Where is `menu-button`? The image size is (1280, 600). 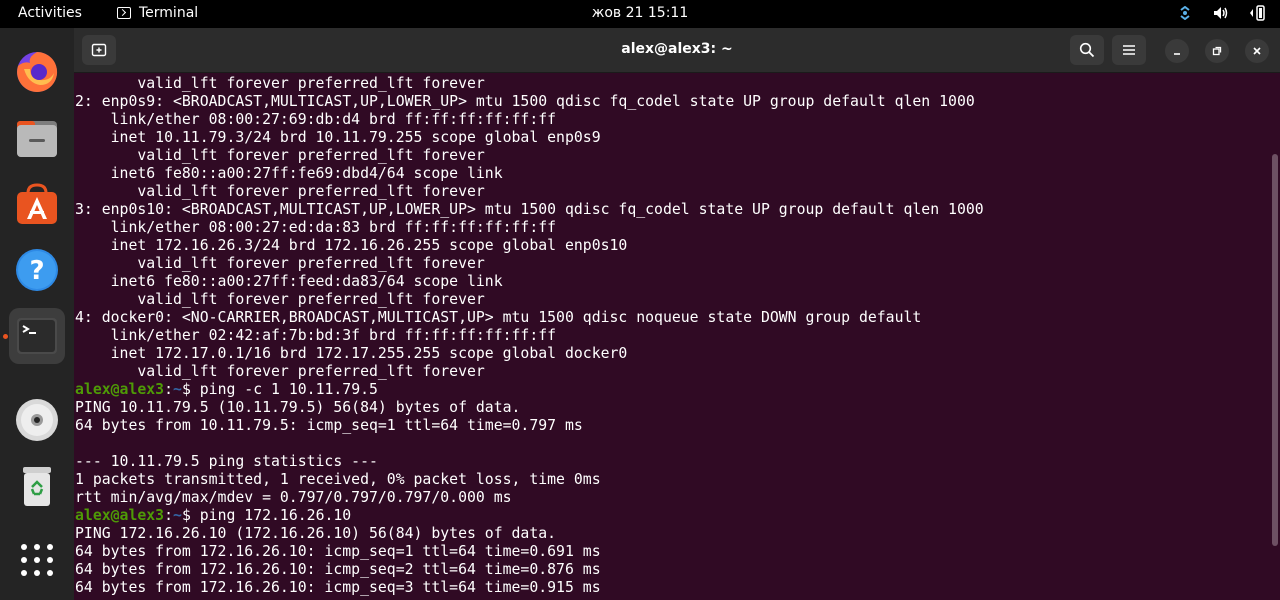
menu-button is located at coordinates (1129, 50).